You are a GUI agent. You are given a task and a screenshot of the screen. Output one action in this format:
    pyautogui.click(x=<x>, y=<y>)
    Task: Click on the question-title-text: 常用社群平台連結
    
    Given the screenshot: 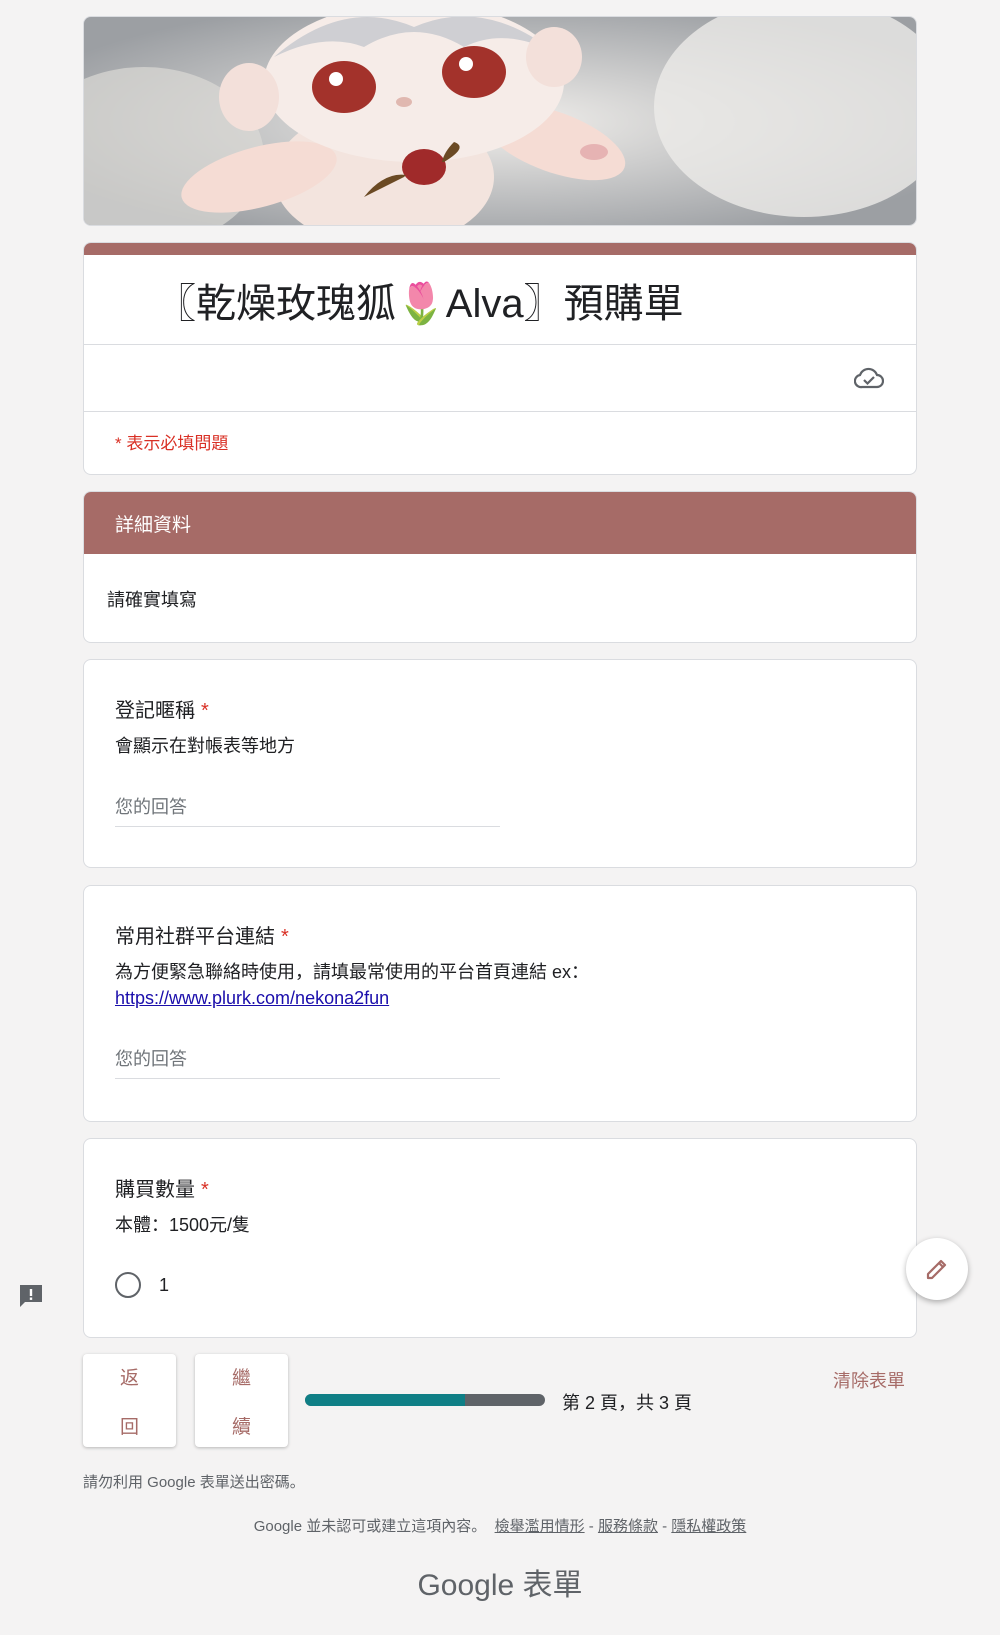 What is the action you would take?
    pyautogui.click(x=195, y=937)
    